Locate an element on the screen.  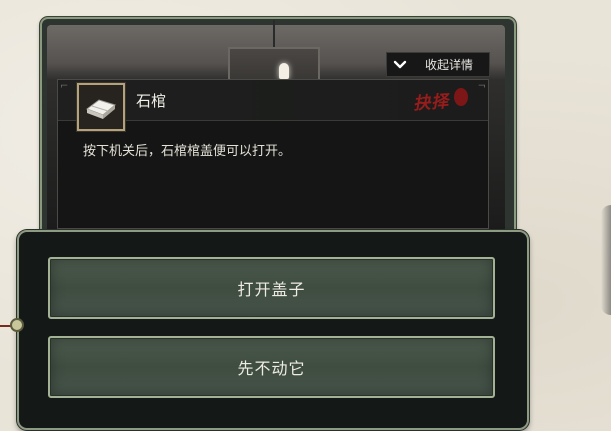
collapse-details-button: 收起详情 is located at coordinates (438, 64).